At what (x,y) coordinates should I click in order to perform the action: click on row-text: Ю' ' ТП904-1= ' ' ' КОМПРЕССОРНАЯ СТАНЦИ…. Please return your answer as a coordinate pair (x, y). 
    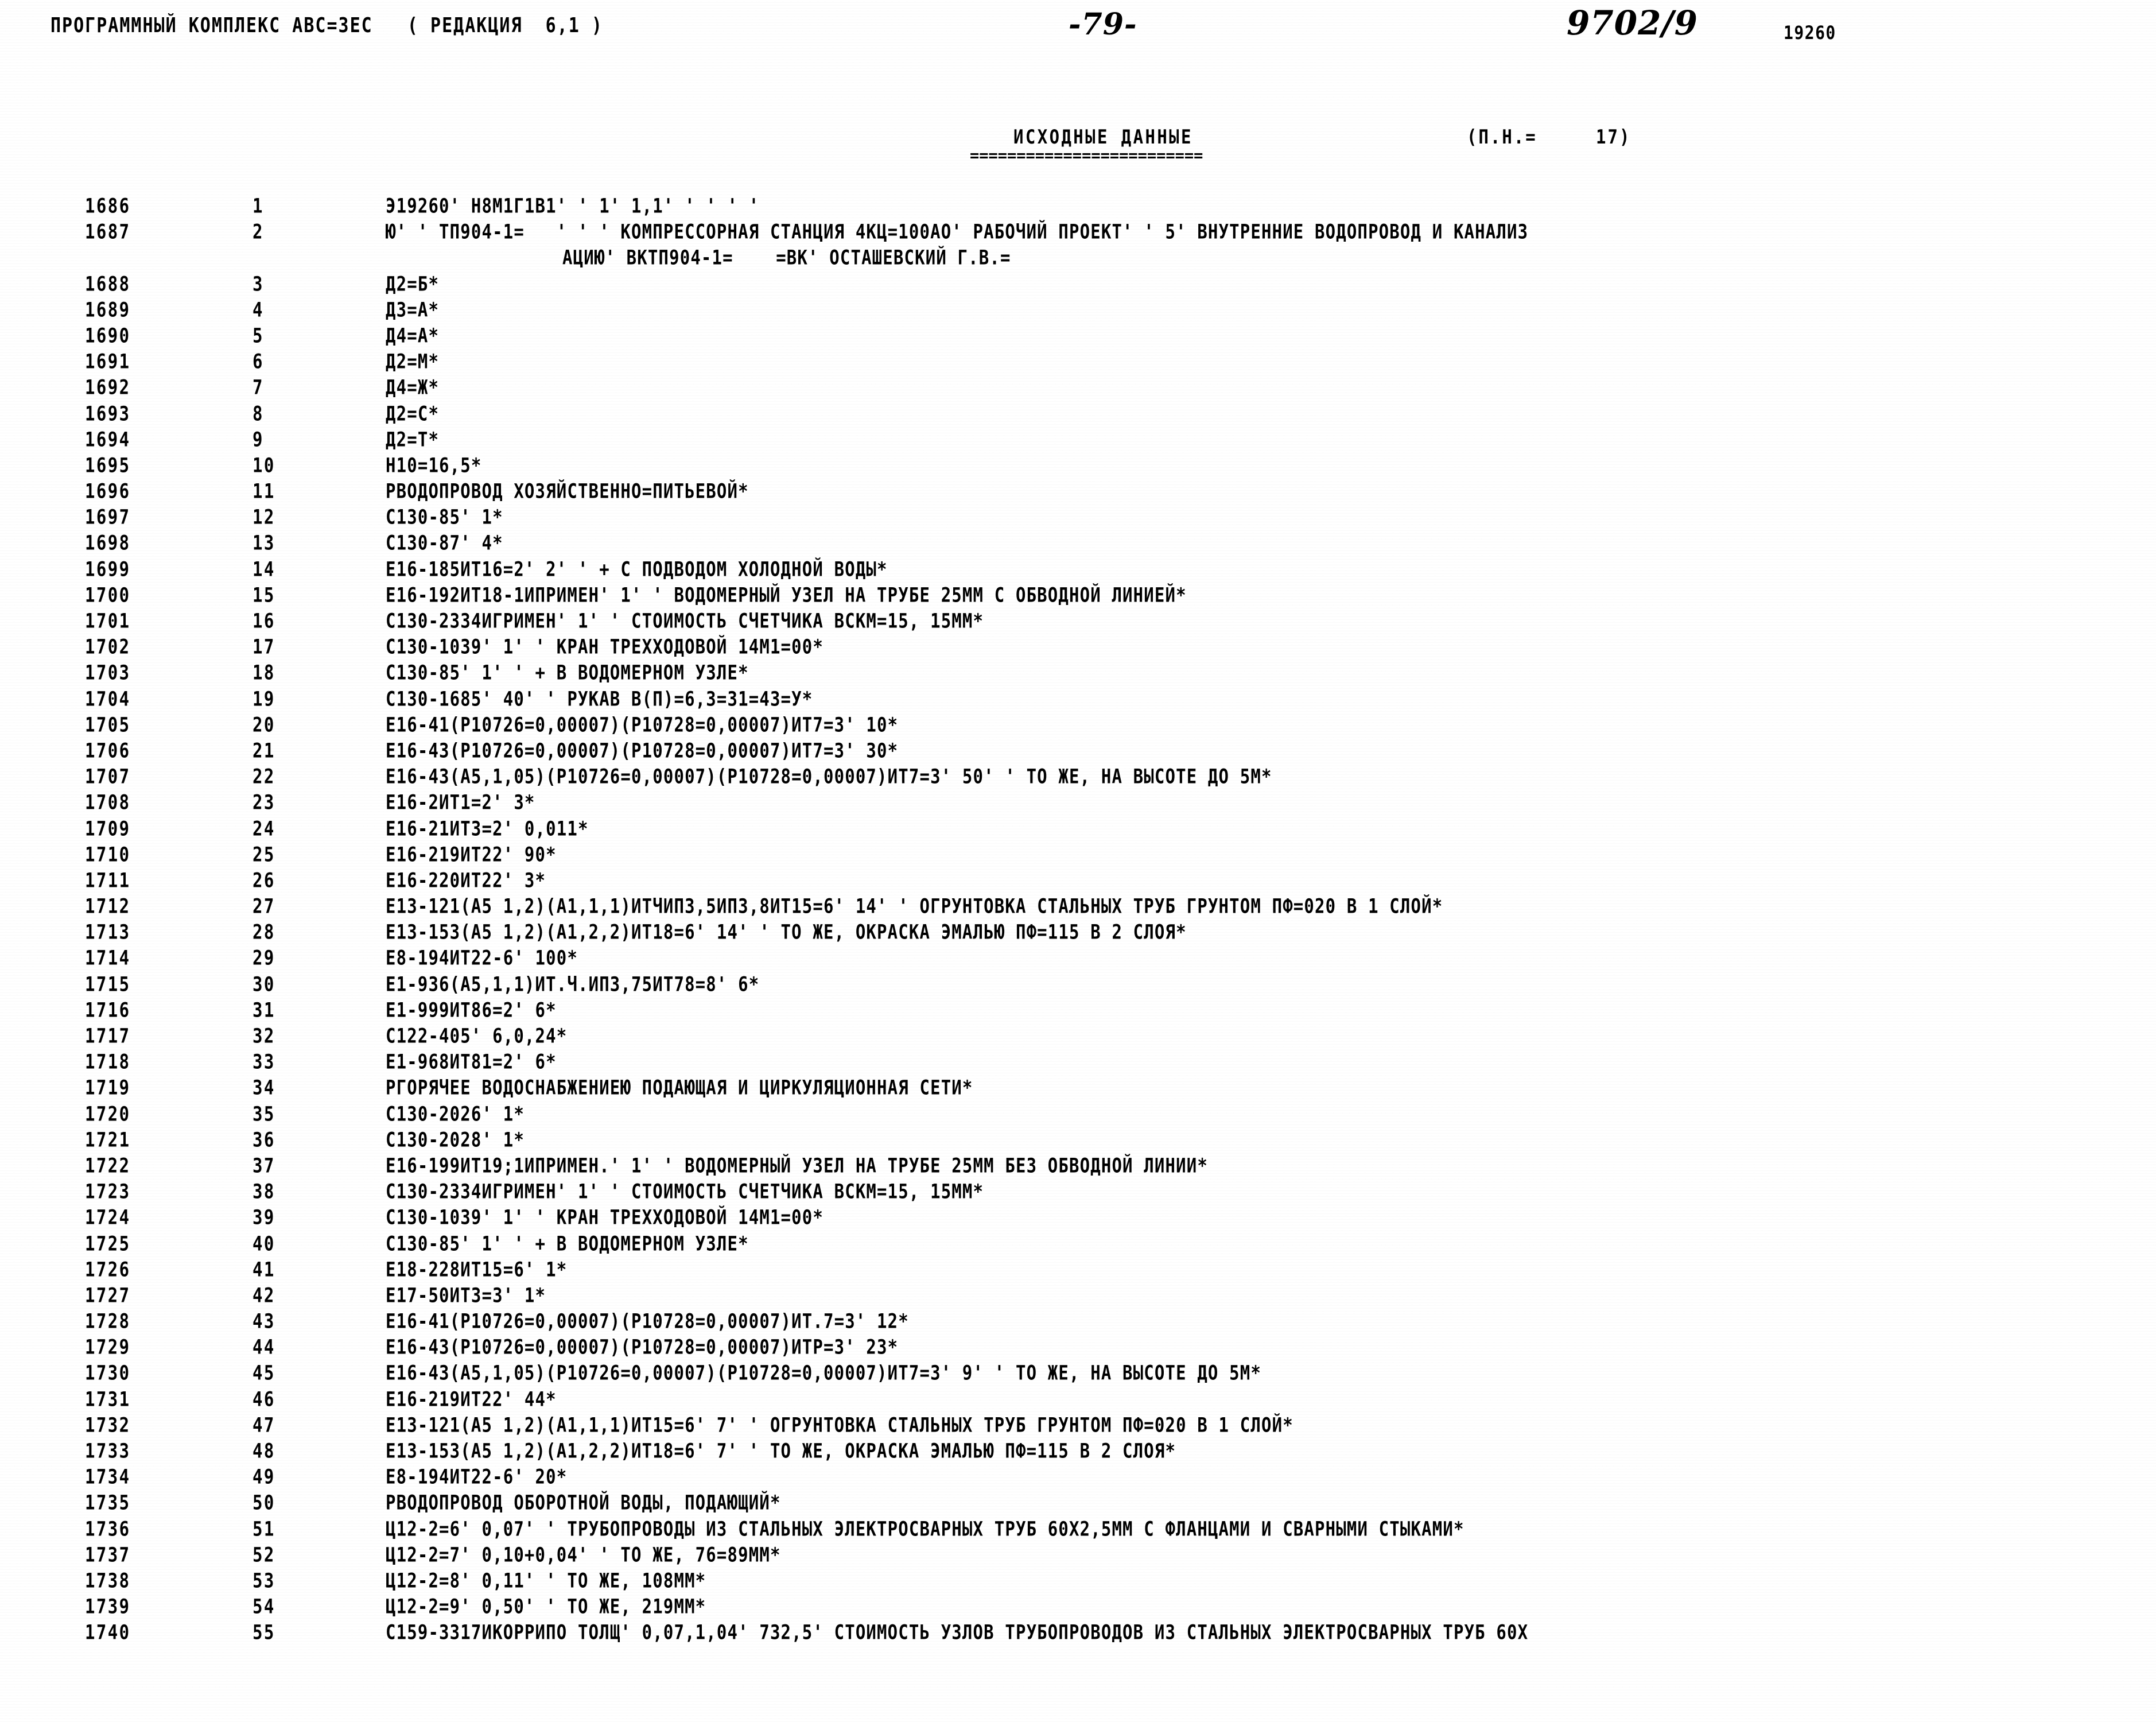
    Looking at the image, I should click on (957, 231).